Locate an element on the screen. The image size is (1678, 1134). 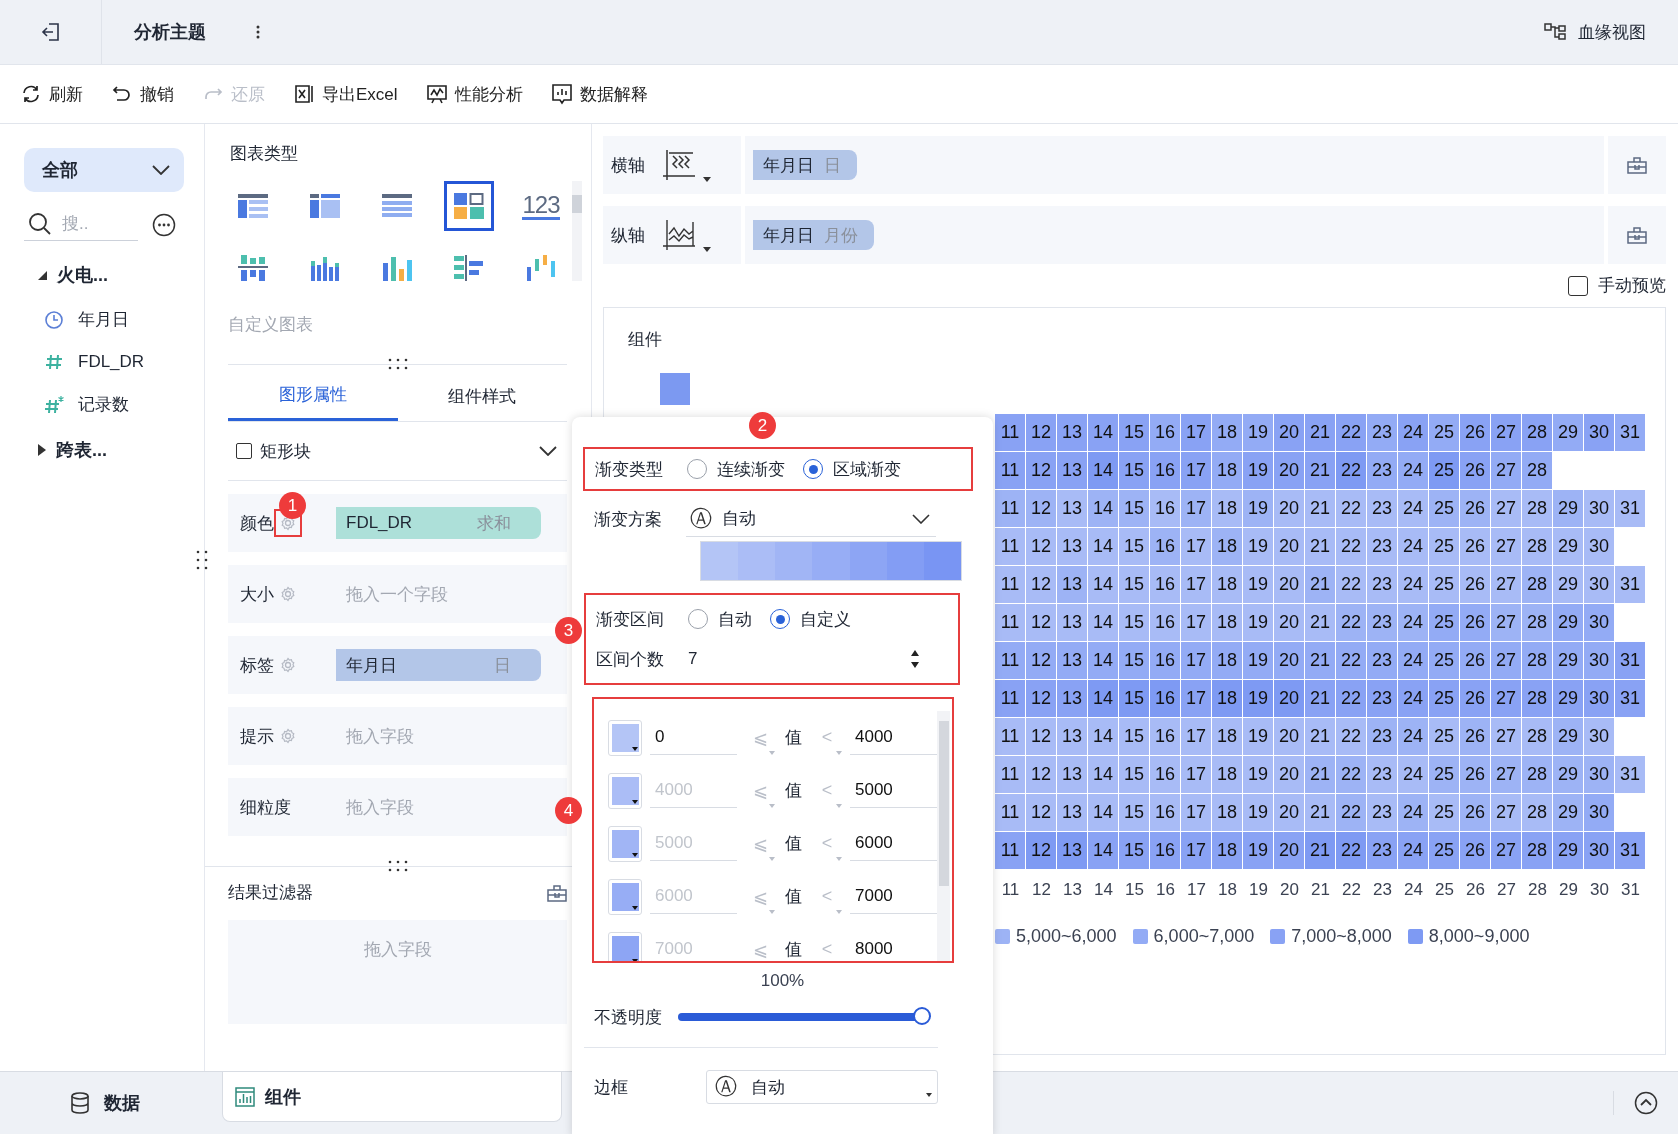
panel-tab: 组件样式 is located at coordinates (482, 396).